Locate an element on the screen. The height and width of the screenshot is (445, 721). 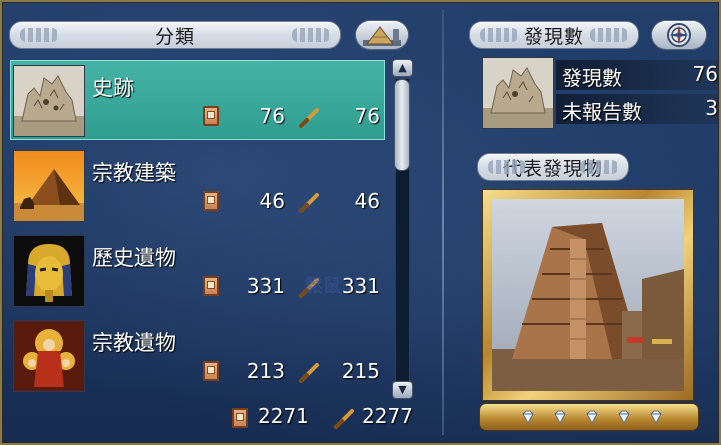
compass-icon is located at coordinates (679, 35).